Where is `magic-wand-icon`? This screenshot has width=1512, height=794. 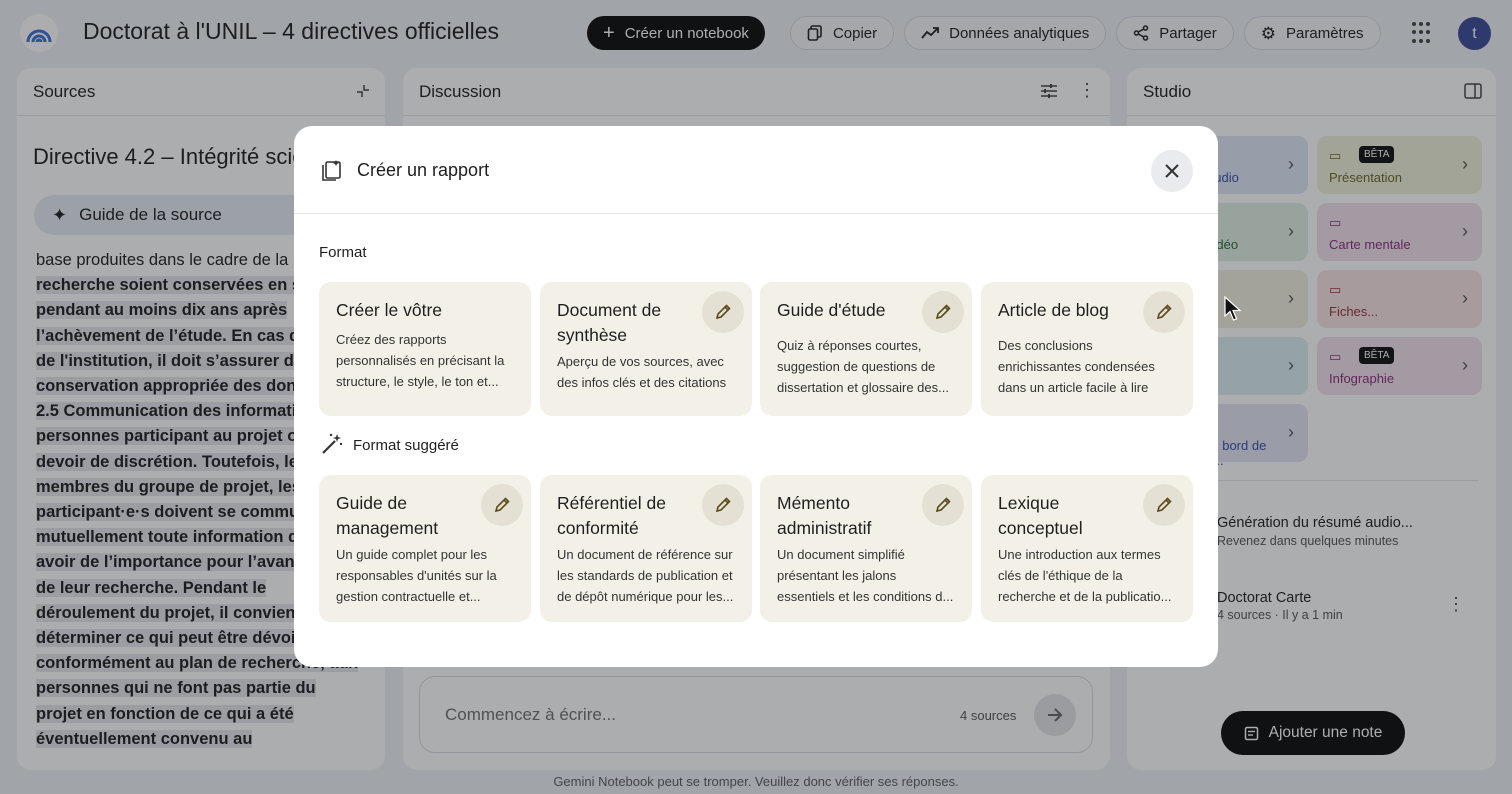
magic-wand-icon is located at coordinates (332, 443).